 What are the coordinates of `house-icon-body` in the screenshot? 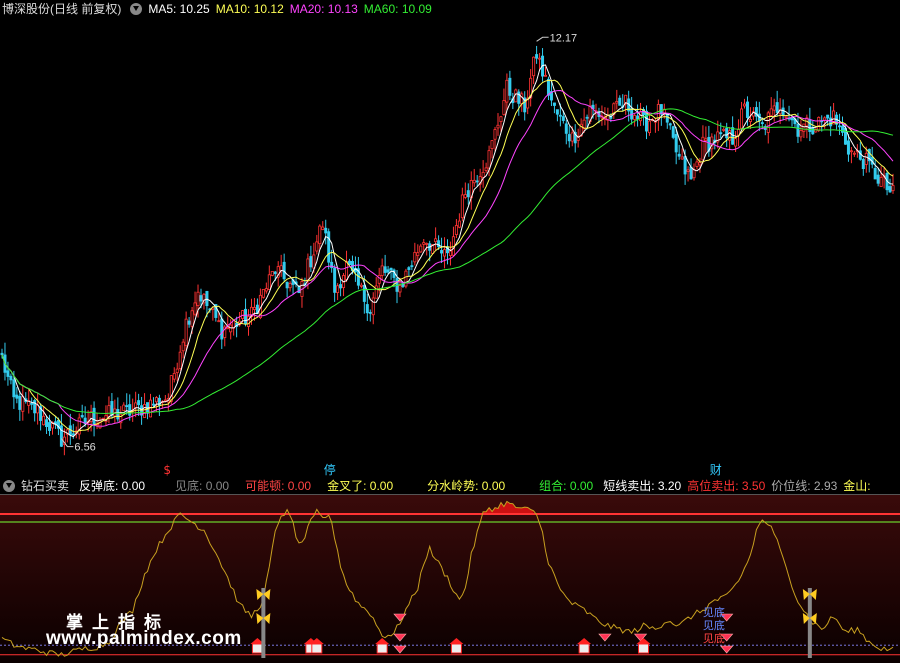 It's located at (644, 648).